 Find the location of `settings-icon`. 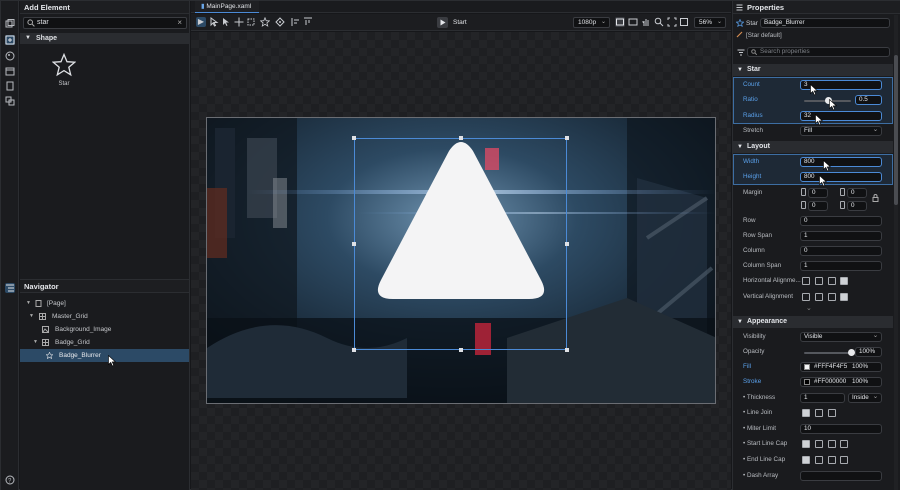

settings-icon is located at coordinates (10, 101).